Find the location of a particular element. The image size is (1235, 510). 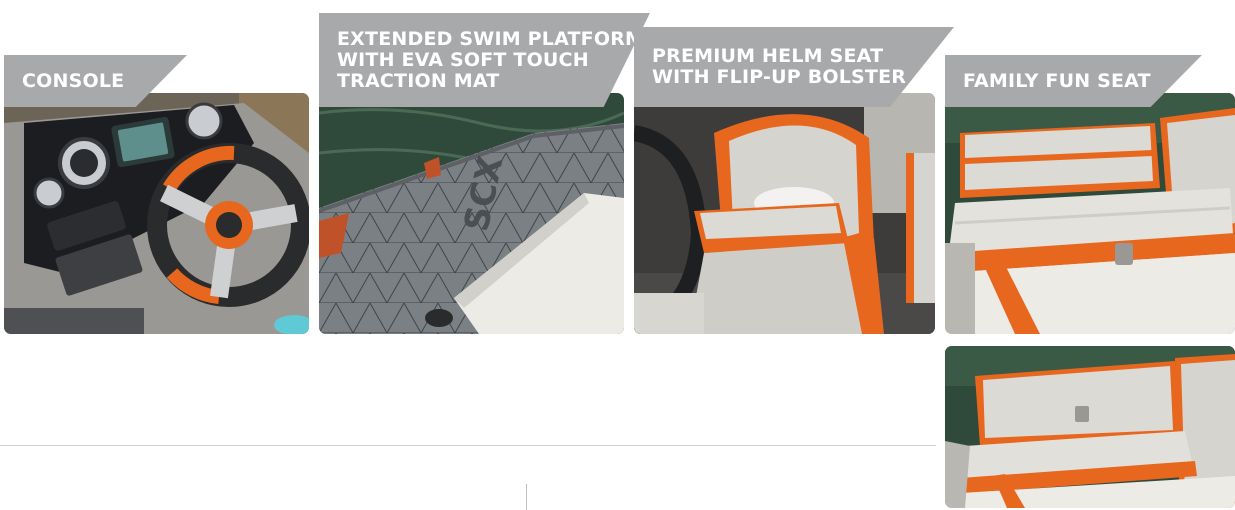

caption-helm-seat-line-1: PREMIUM HELM SEAT is located at coordinates (768, 56).